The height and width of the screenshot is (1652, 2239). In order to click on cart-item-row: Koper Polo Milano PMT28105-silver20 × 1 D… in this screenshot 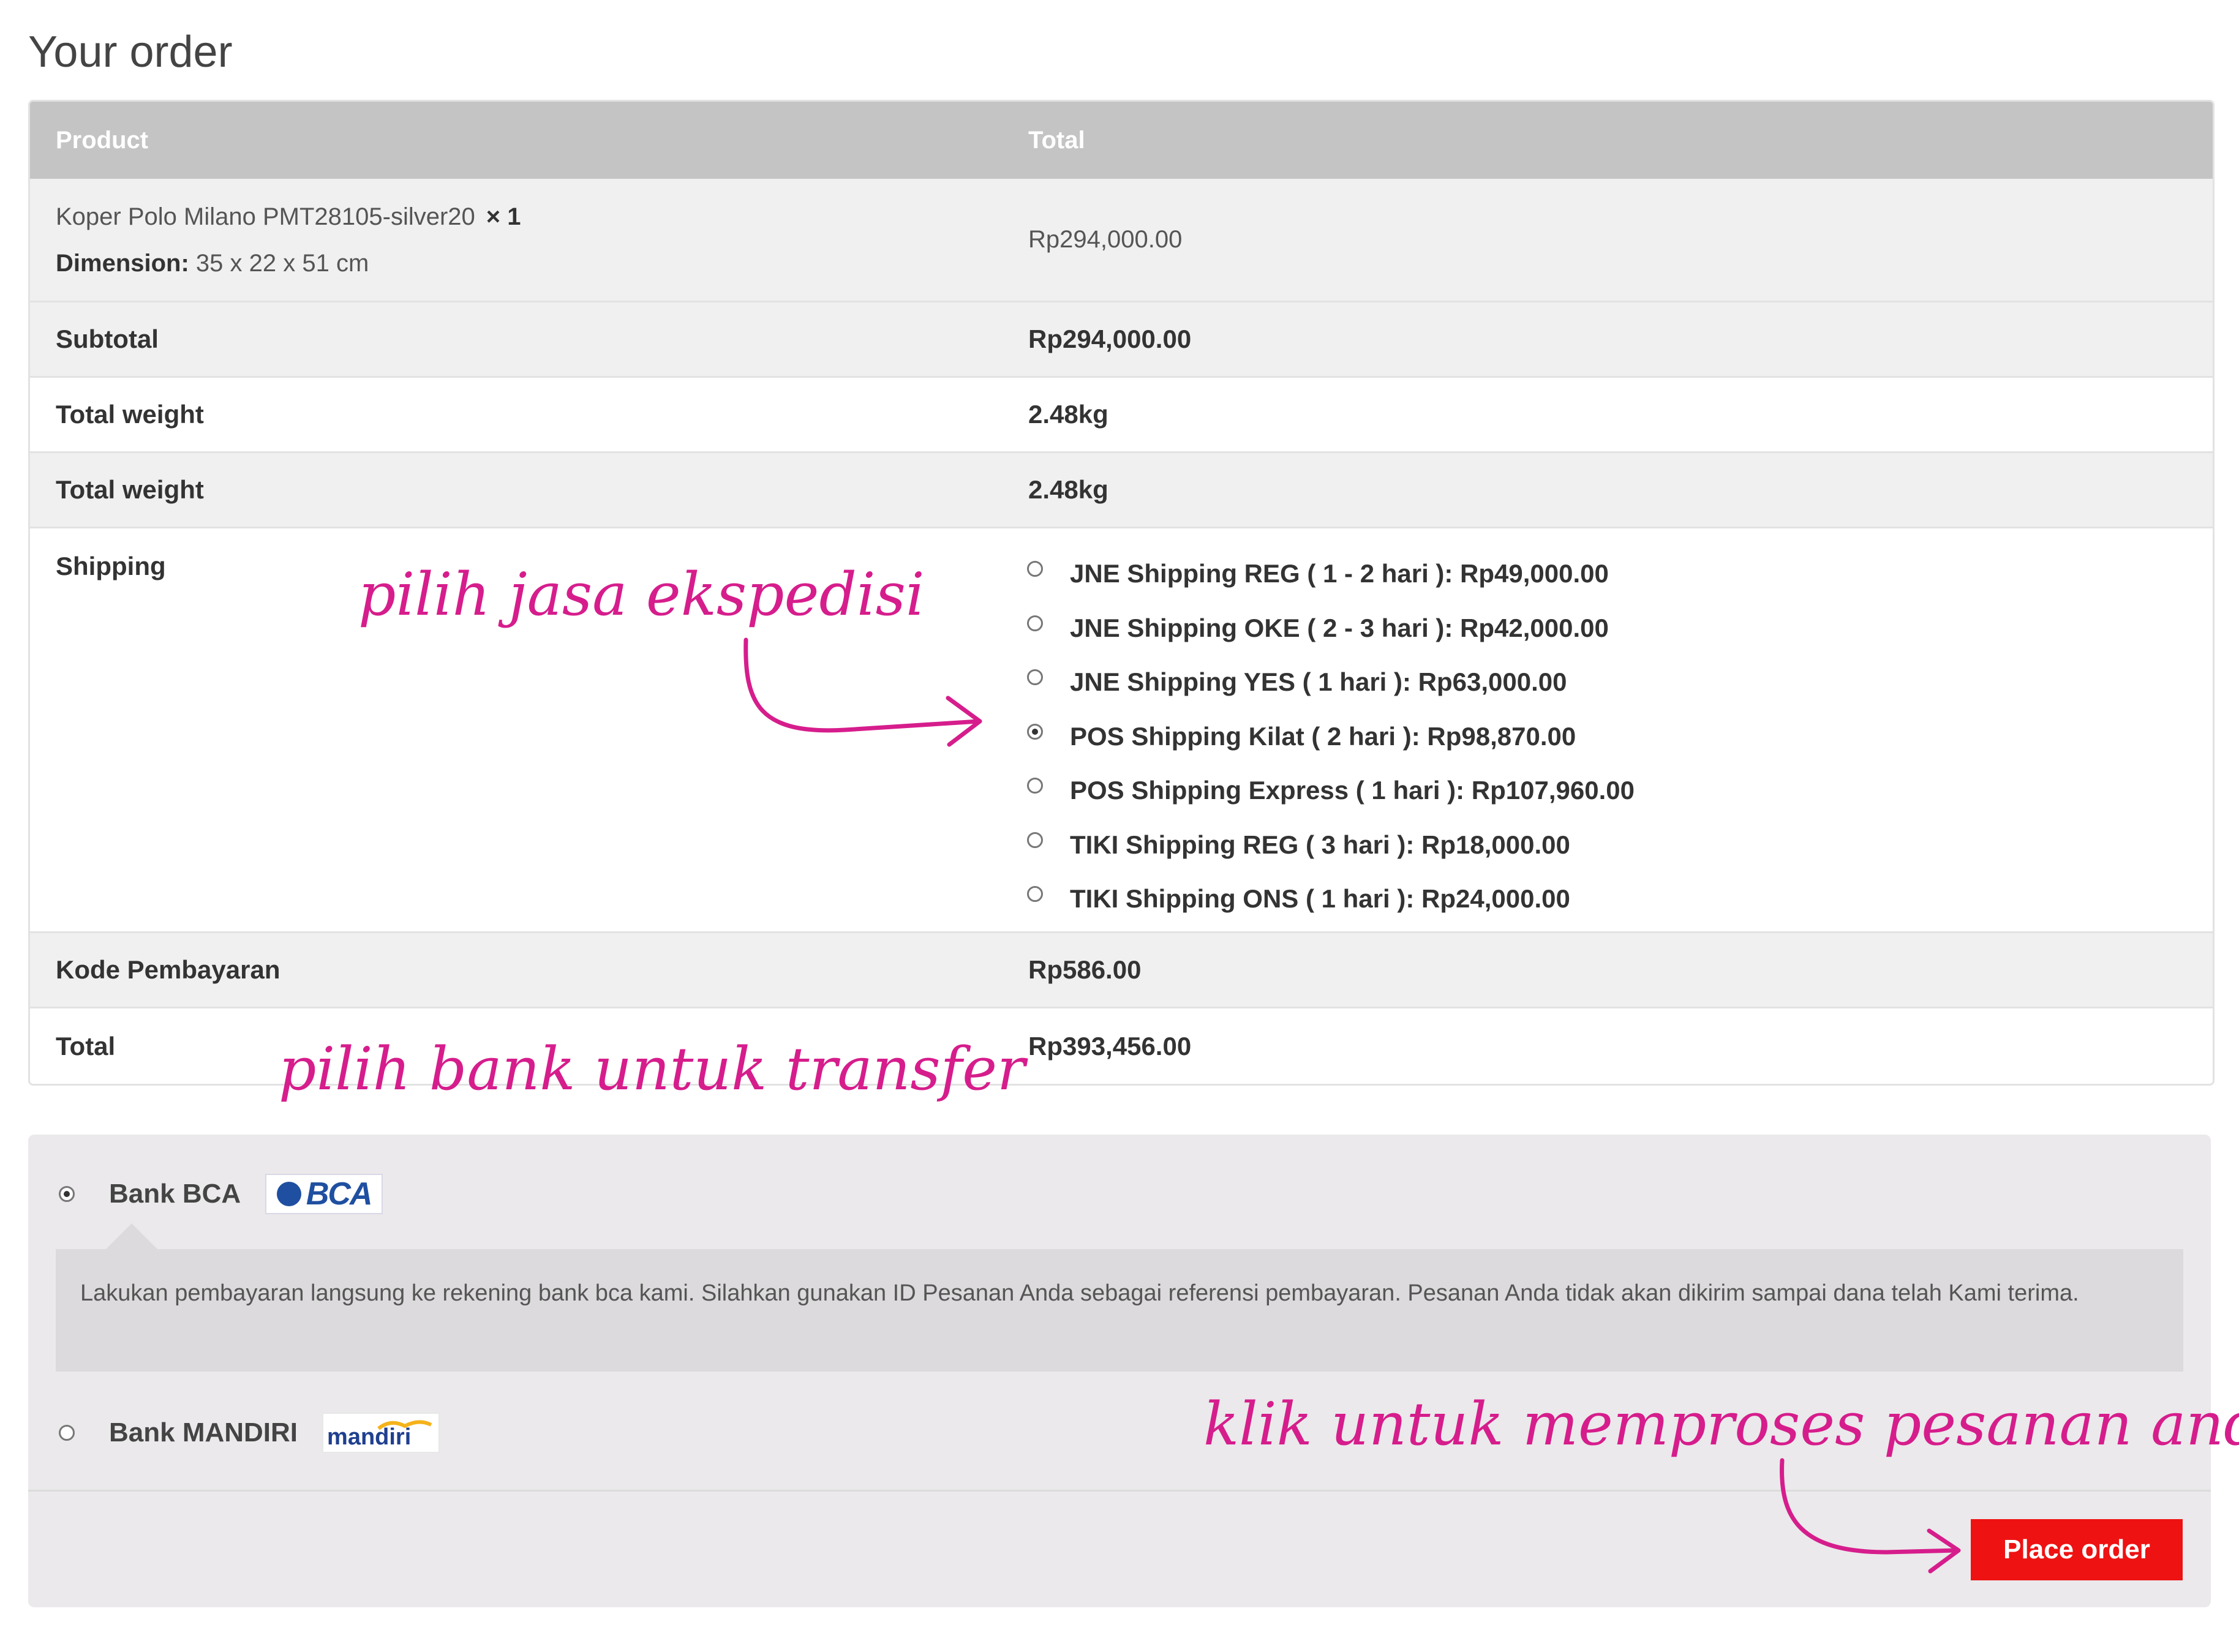, I will do `click(1121, 240)`.